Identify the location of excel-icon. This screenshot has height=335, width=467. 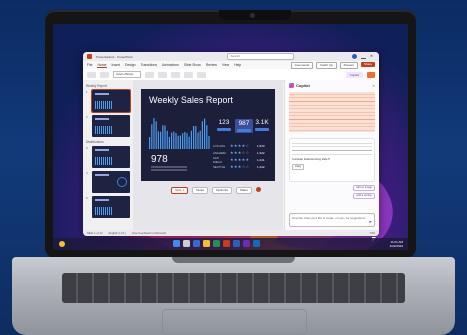
(216, 243).